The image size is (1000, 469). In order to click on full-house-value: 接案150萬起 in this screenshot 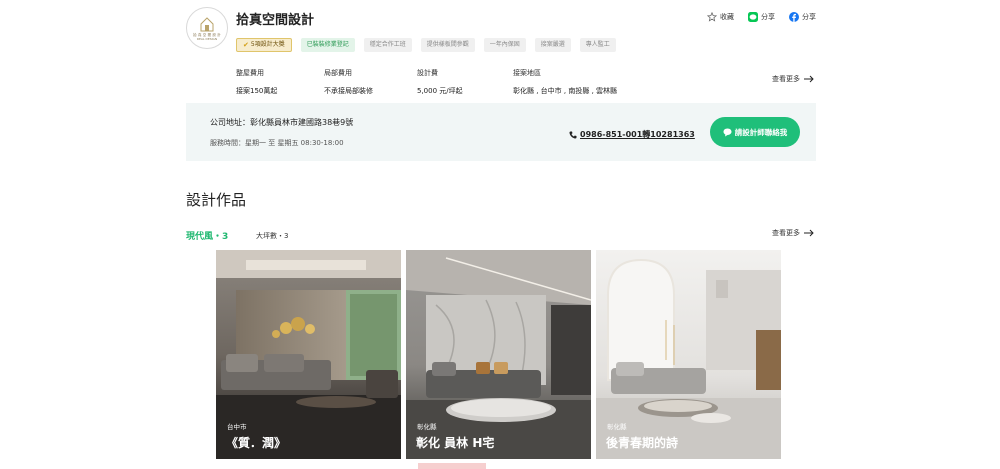, I will do `click(257, 91)`.